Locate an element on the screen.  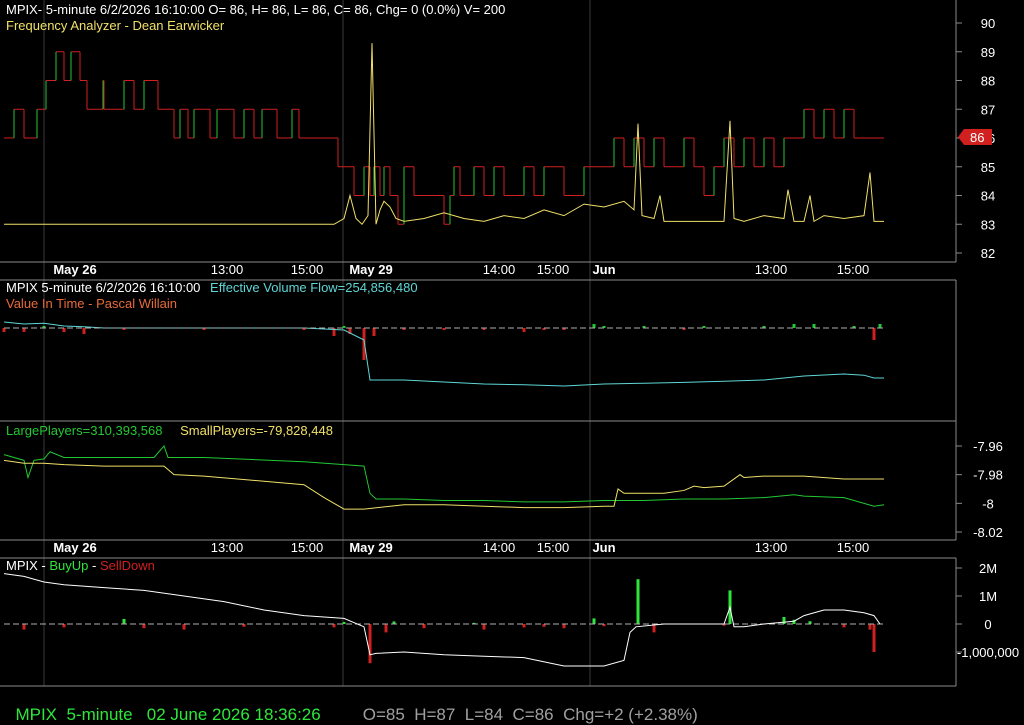
price-tick-label: 85 is located at coordinates (988, 167).